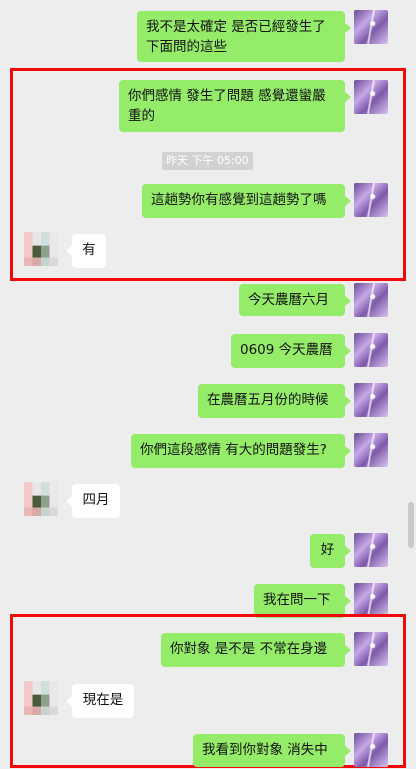  What do you see at coordinates (207, 161) in the screenshot?
I see `message-timestamp: 昨天 下午 05:00` at bounding box center [207, 161].